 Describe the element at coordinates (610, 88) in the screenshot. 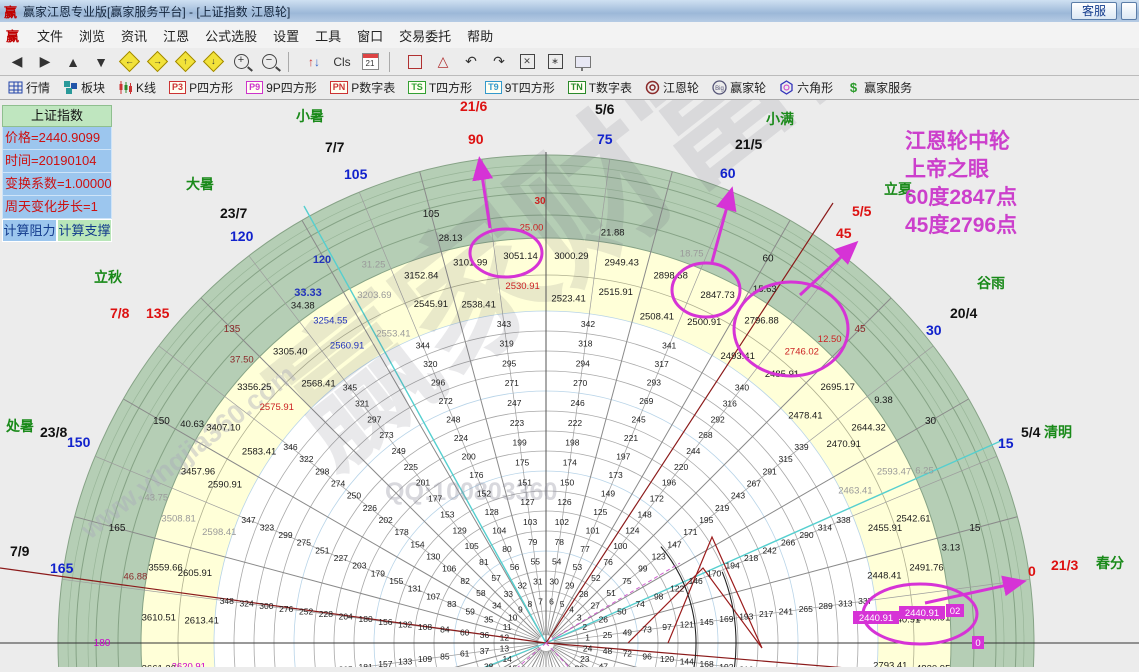

I see `view-button-label: T数字表` at that location.